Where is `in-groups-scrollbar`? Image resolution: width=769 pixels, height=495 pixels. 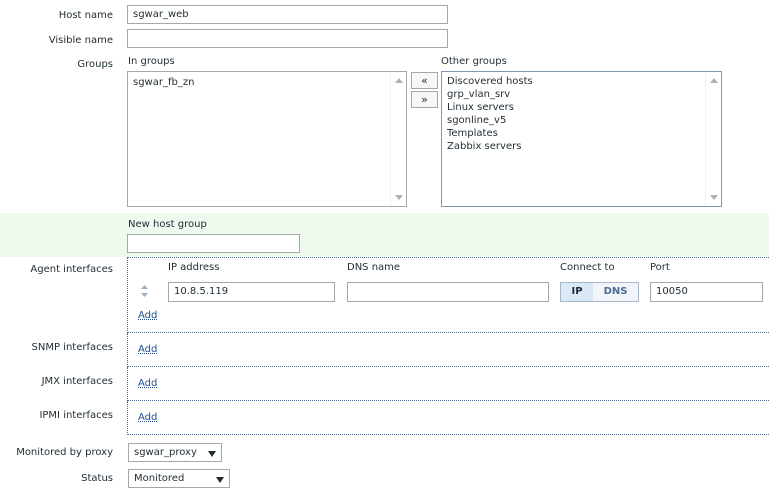 in-groups-scrollbar is located at coordinates (398, 139).